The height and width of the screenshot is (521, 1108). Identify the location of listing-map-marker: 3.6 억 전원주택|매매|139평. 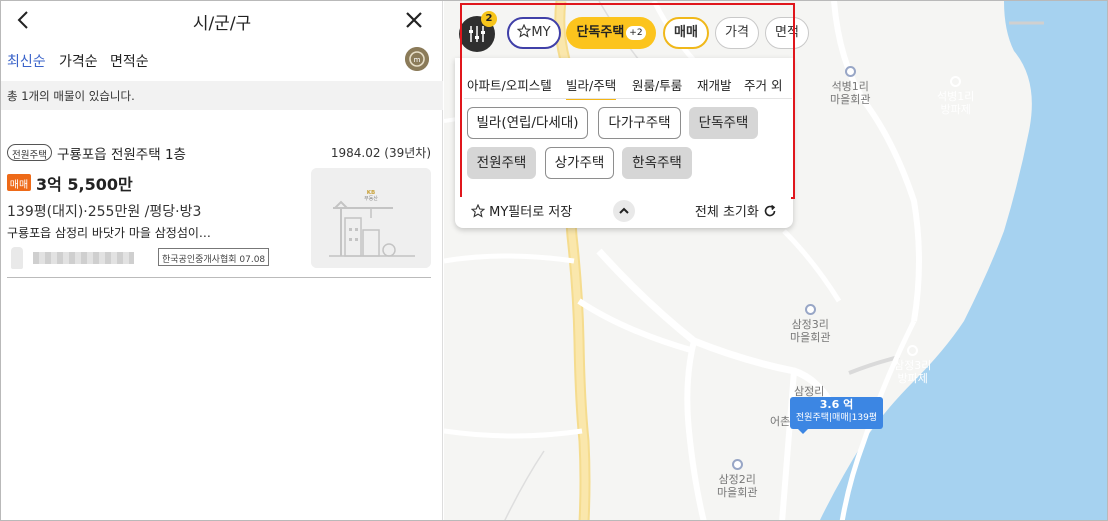
(836, 415).